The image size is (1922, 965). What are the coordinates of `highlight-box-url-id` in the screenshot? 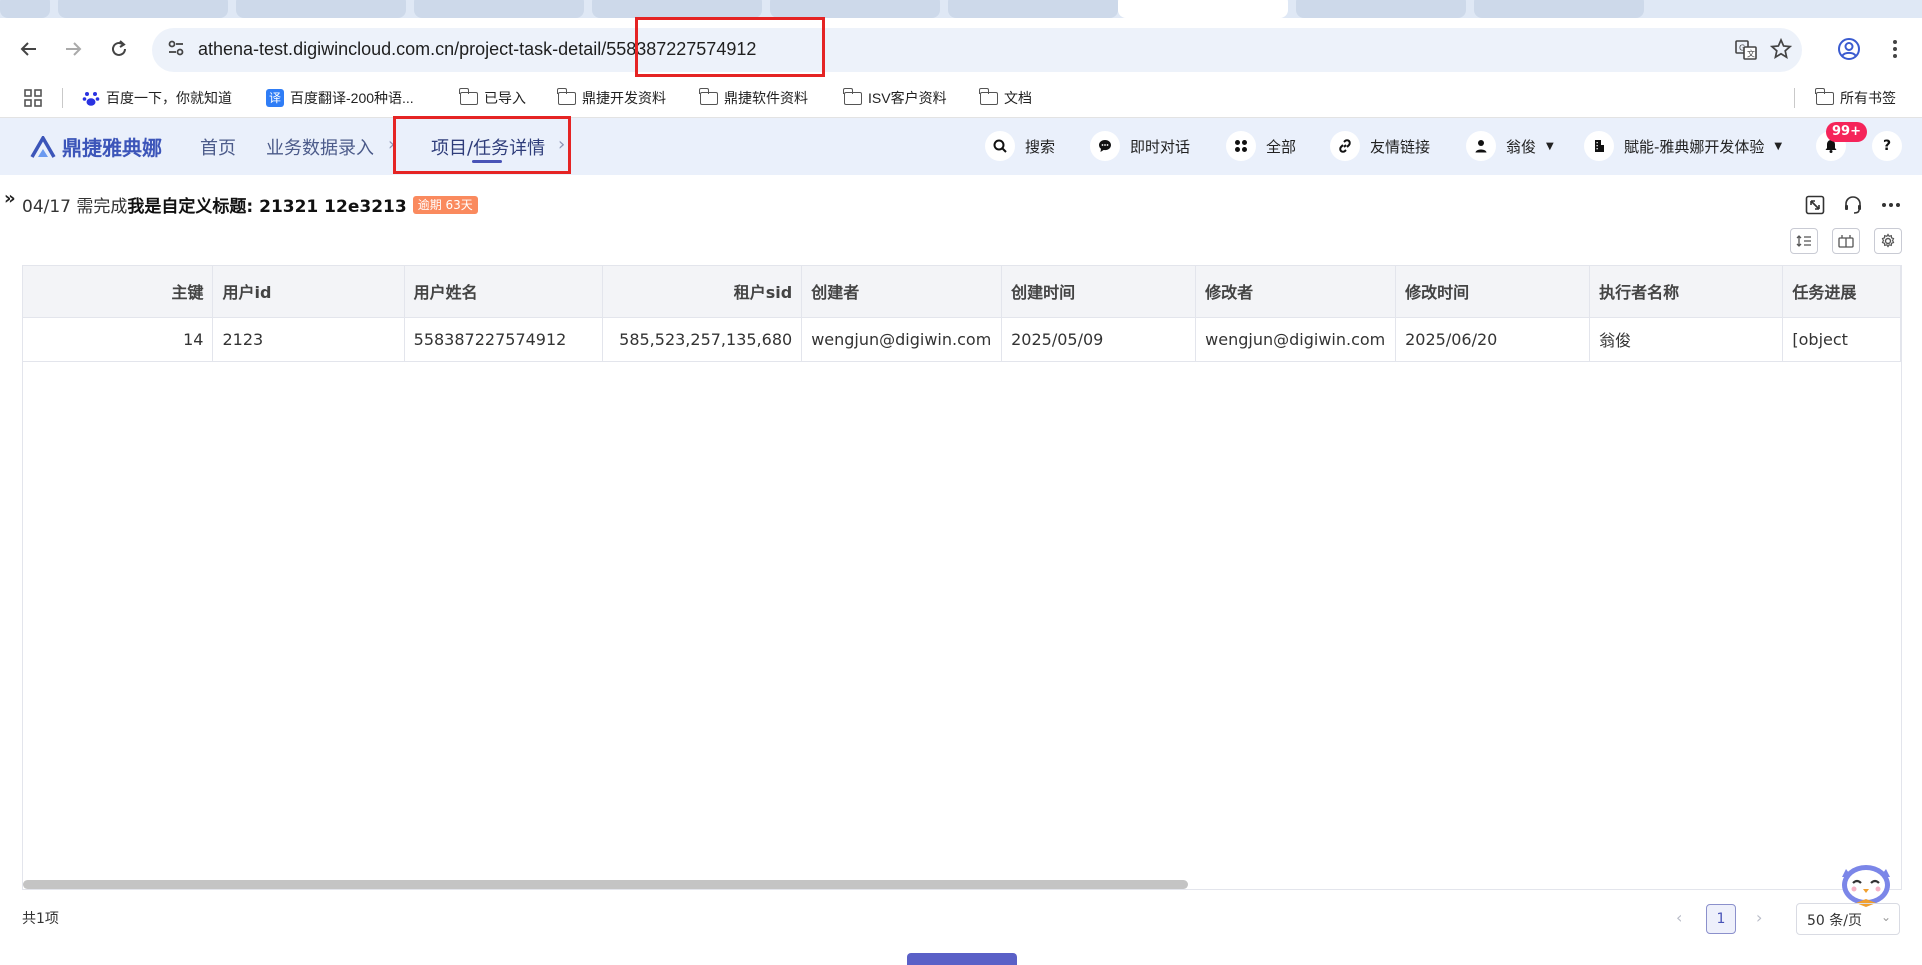 It's located at (730, 47).